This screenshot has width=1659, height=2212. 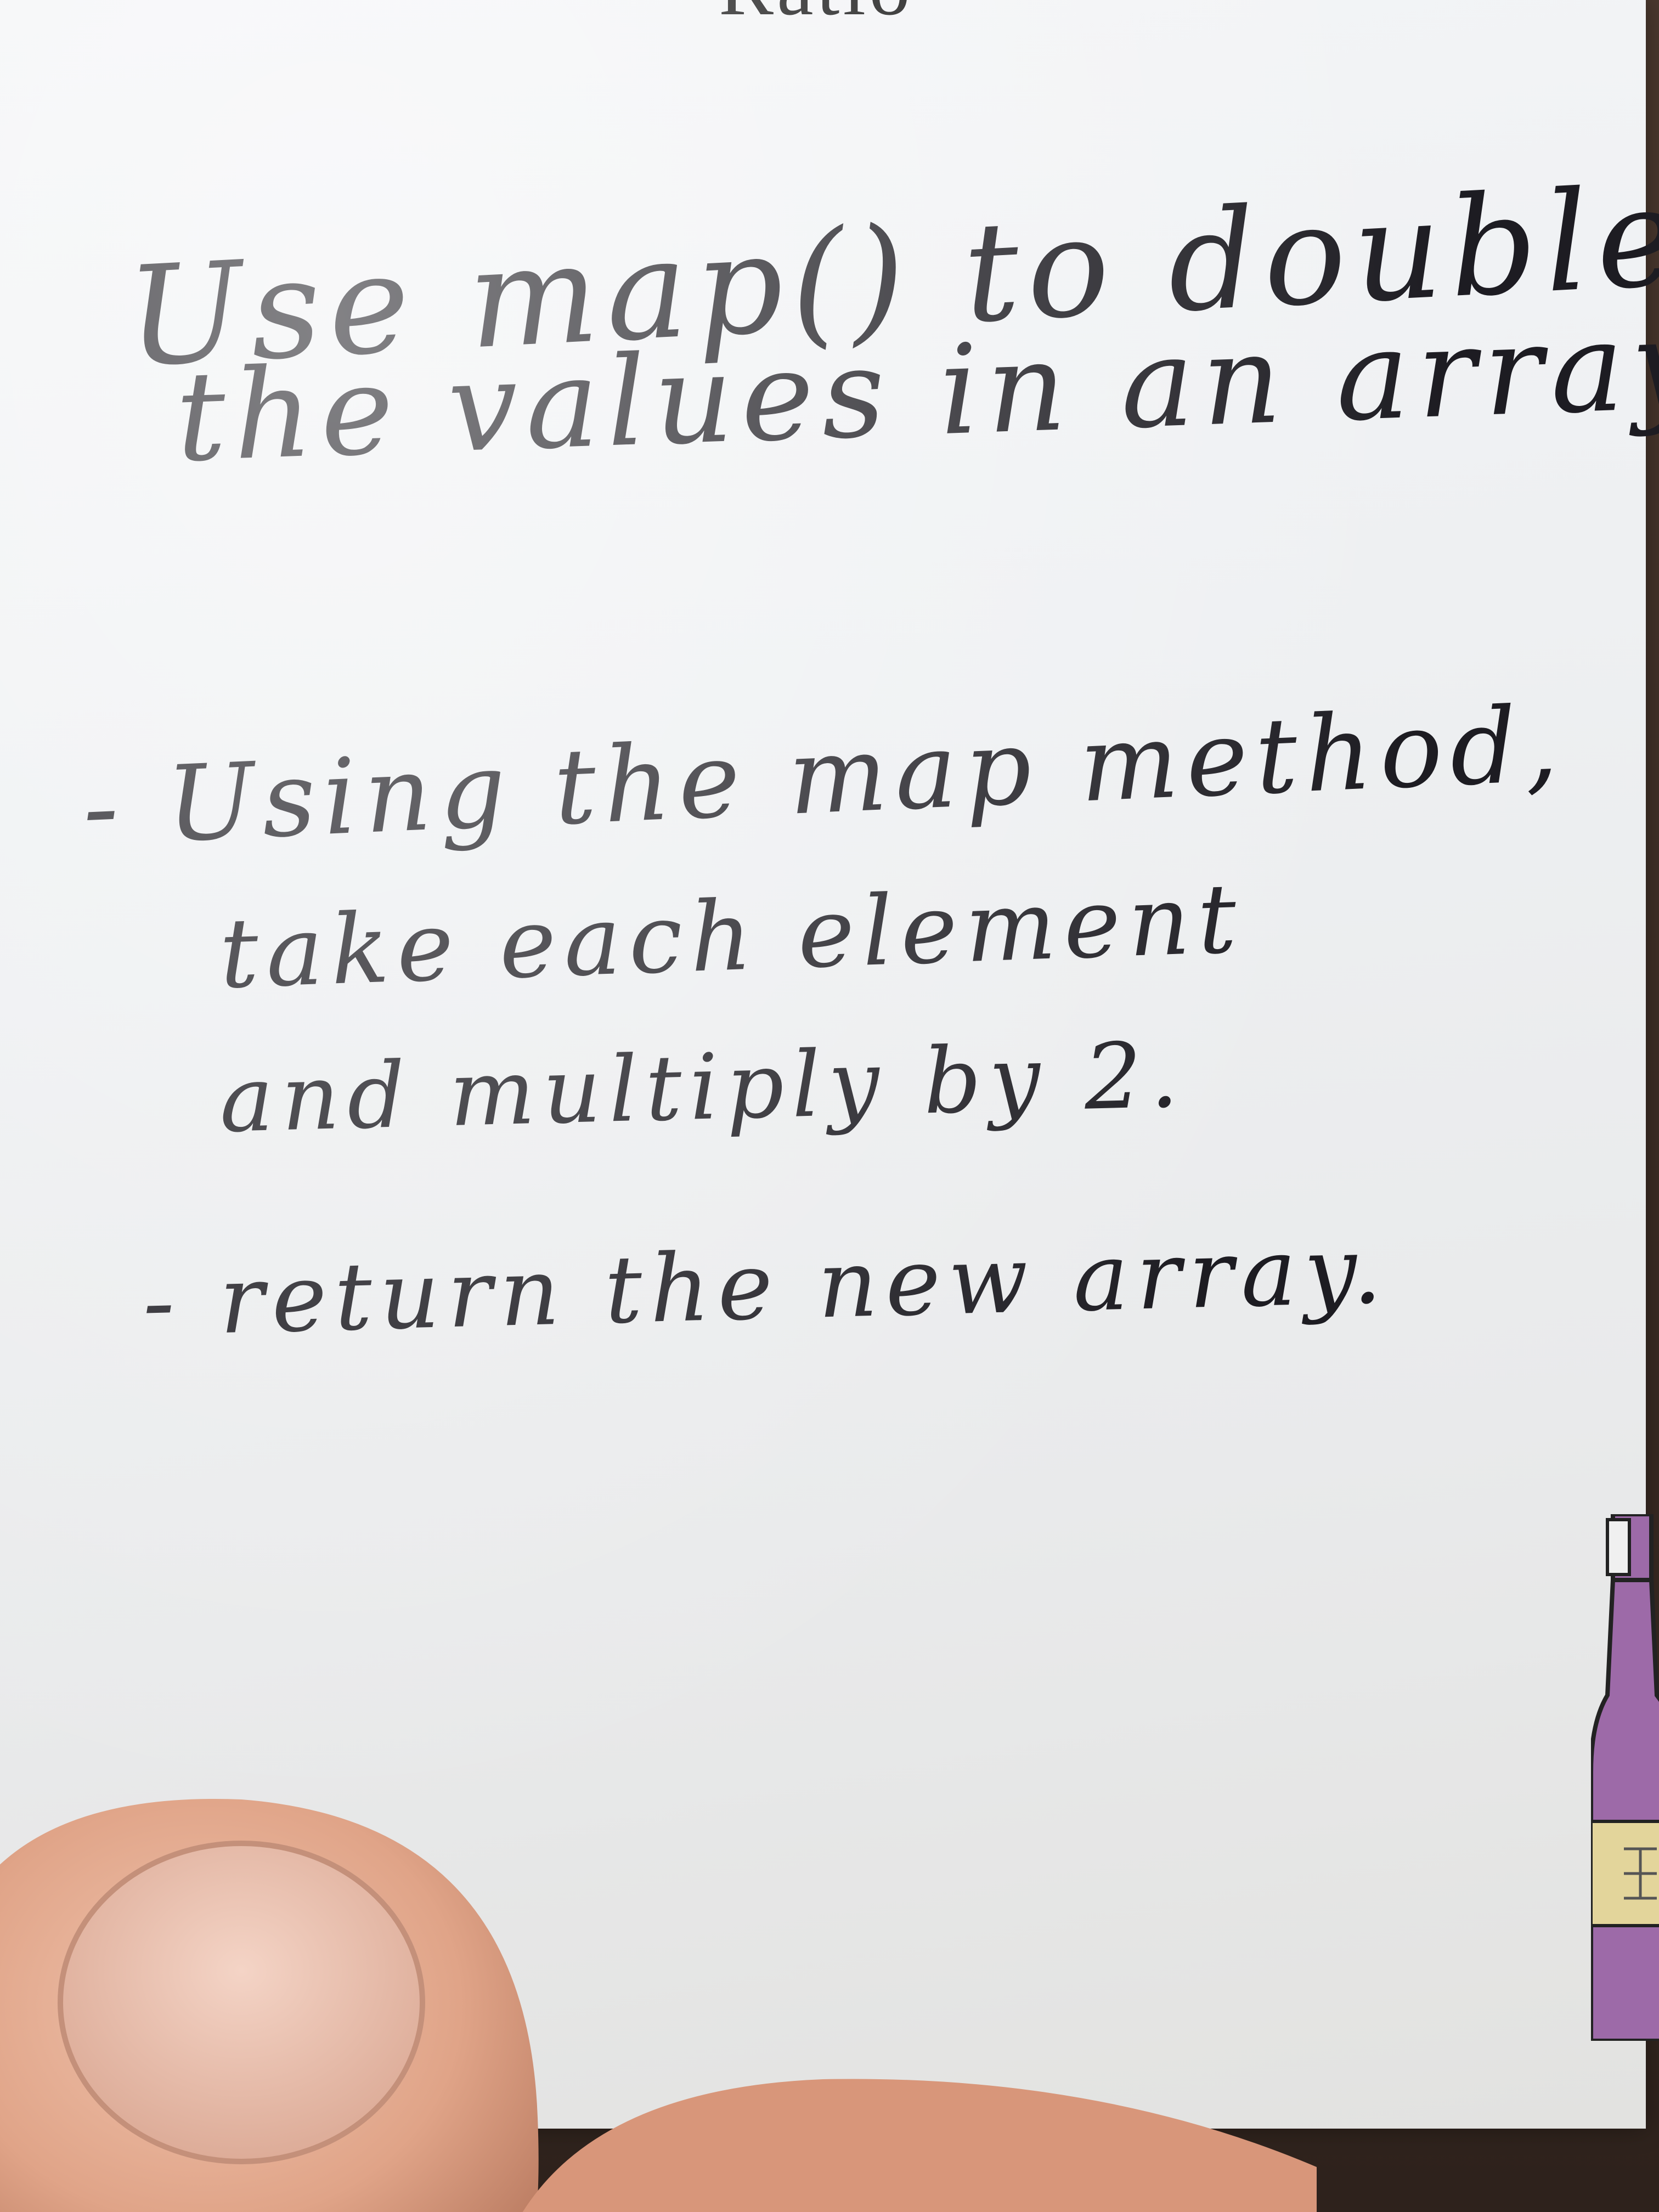 I want to click on printed-title-partial: Ratio, so click(x=816, y=17).